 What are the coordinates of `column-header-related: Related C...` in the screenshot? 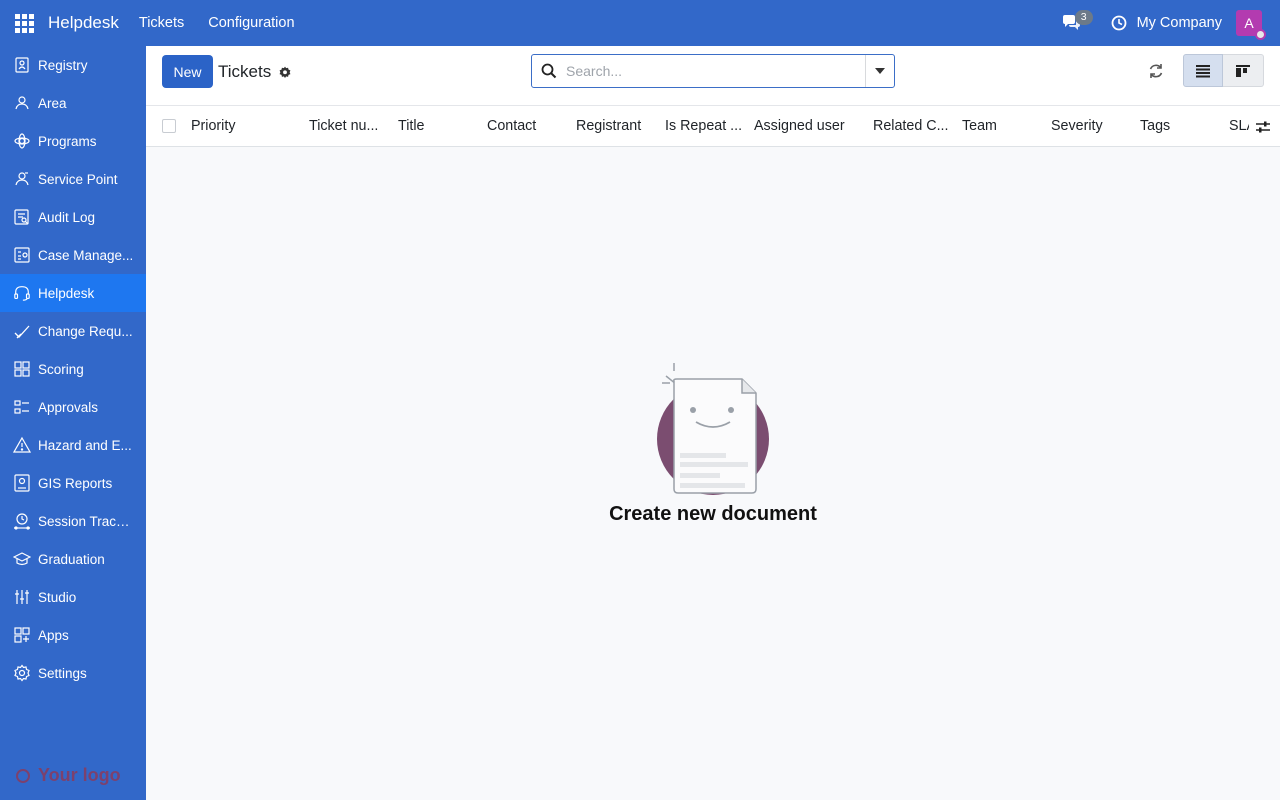 It's located at (913, 126).